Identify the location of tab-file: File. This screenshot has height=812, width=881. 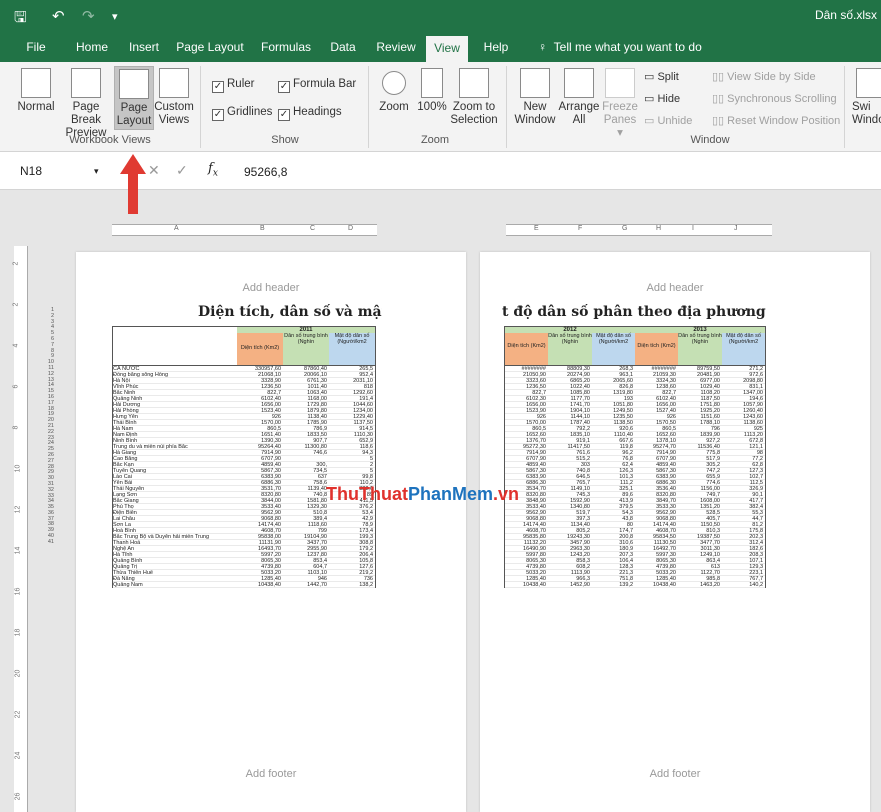
(36, 47).